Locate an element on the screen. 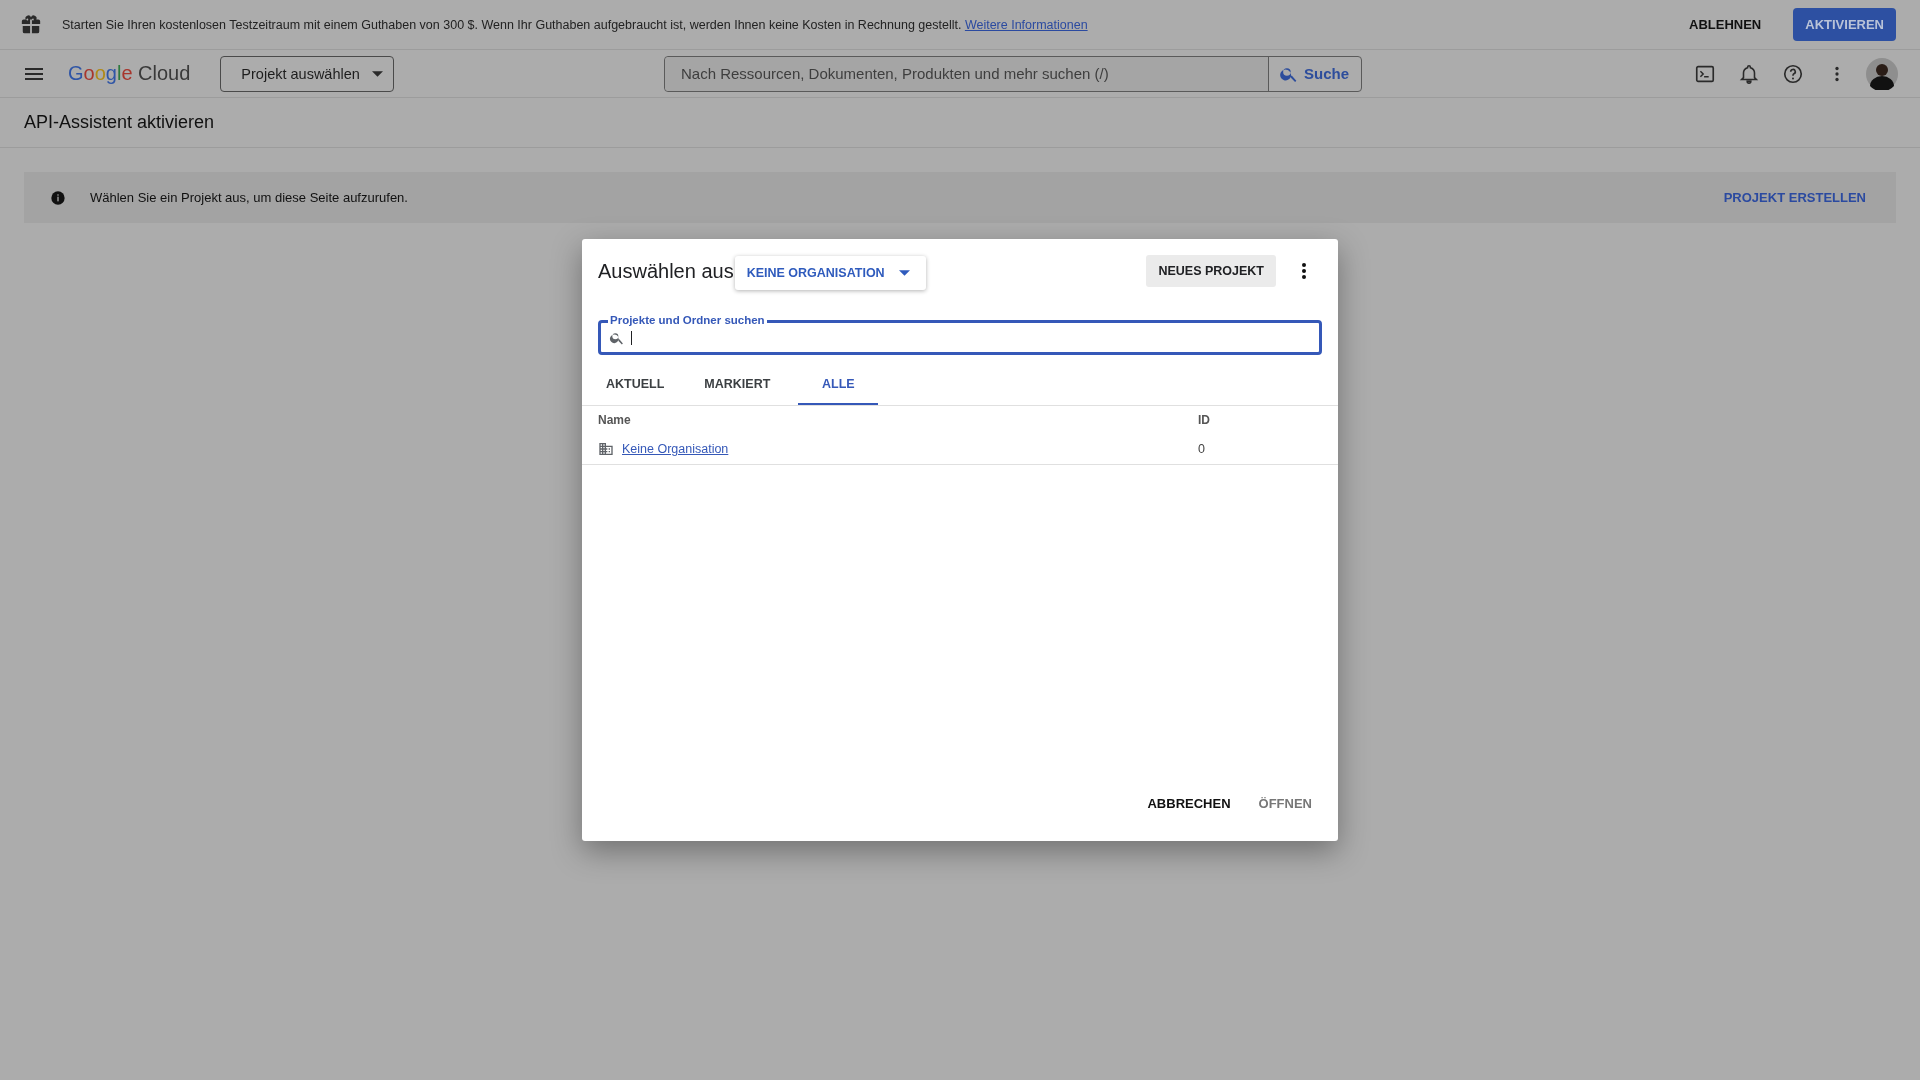 The height and width of the screenshot is (1080, 1920). search-button: Suche is located at coordinates (1315, 73).